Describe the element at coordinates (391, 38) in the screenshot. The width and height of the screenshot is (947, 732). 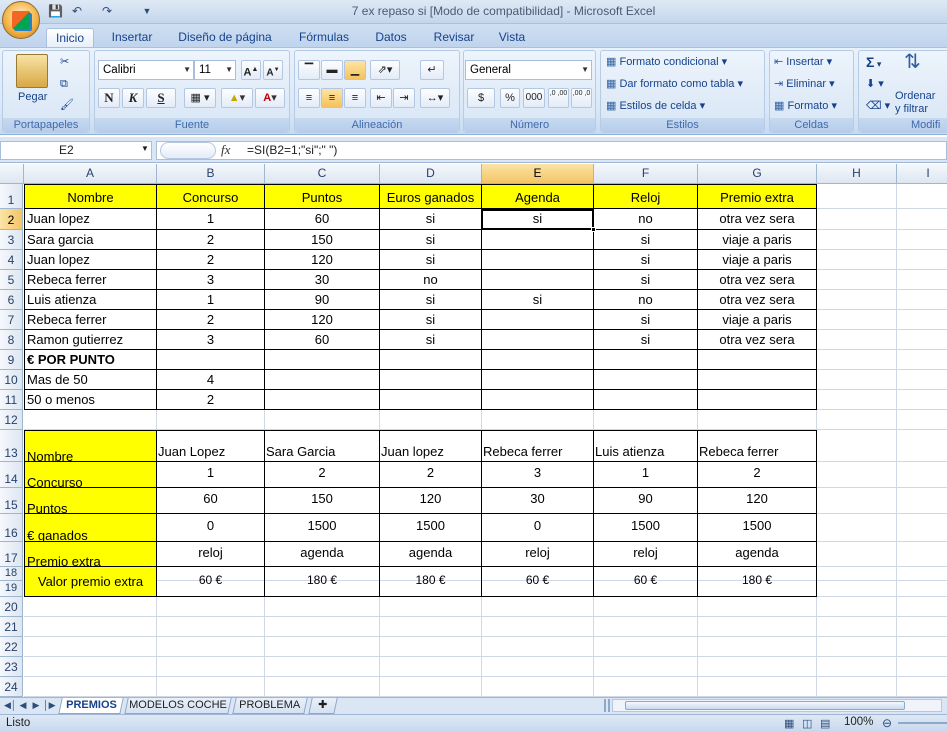
I see `tab-datos: Datos` at that location.